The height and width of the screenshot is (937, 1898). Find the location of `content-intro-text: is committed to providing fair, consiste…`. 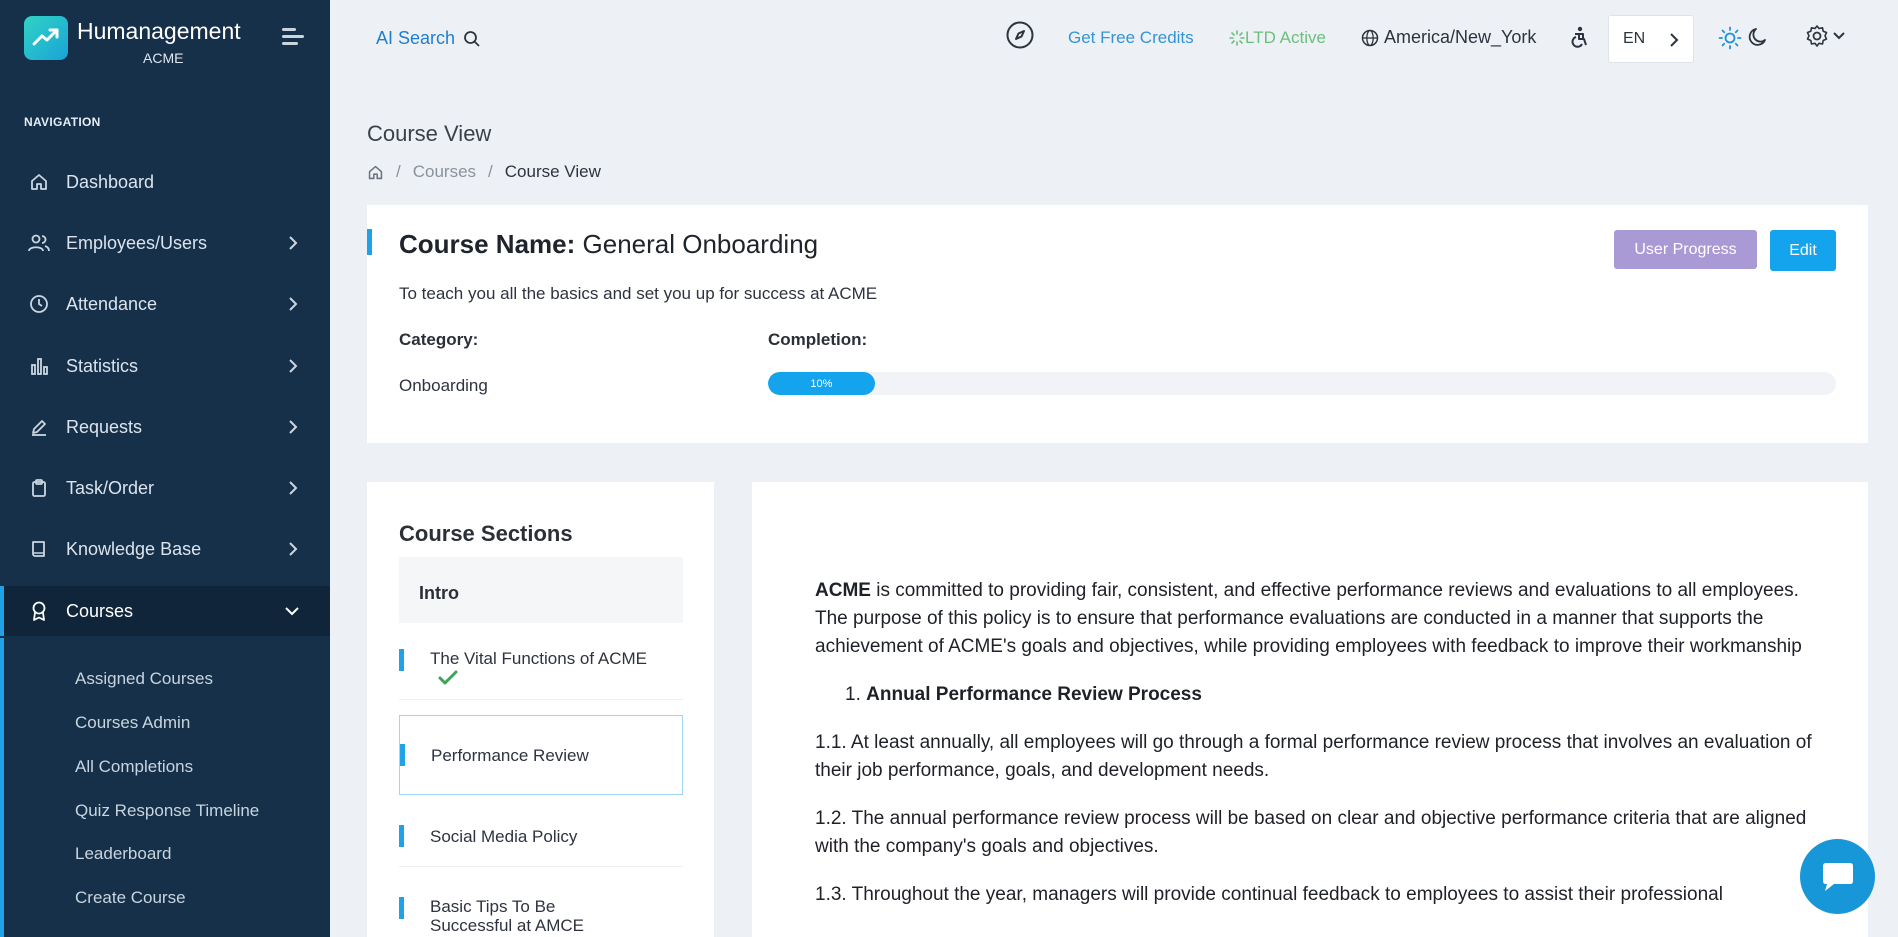

content-intro-text: is committed to providing fair, consiste… is located at coordinates (1308, 618).